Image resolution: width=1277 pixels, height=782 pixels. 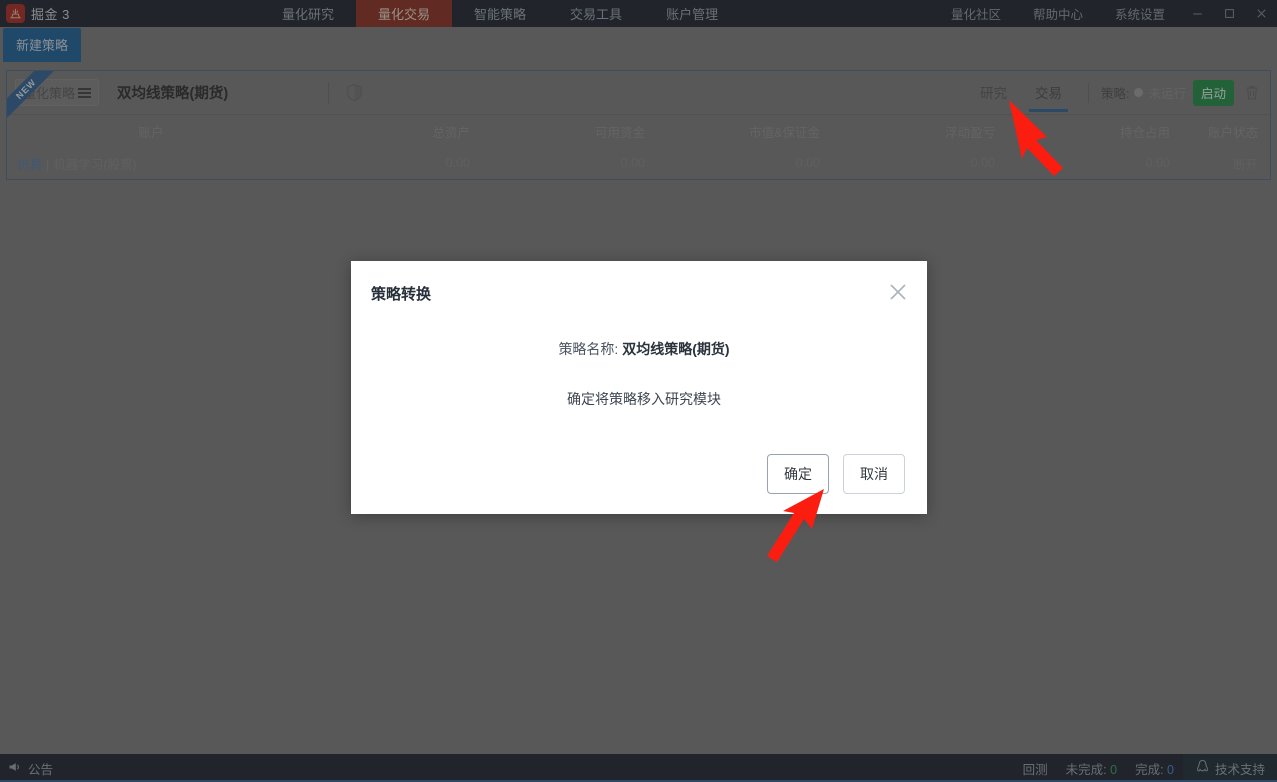 I want to click on close-icon, so click(x=898, y=292).